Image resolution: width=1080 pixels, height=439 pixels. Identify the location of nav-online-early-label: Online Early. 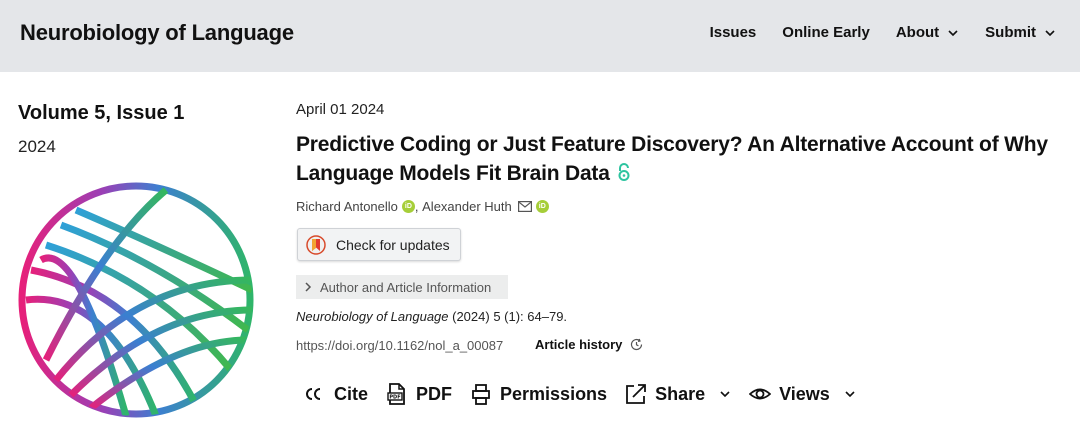
(826, 32).